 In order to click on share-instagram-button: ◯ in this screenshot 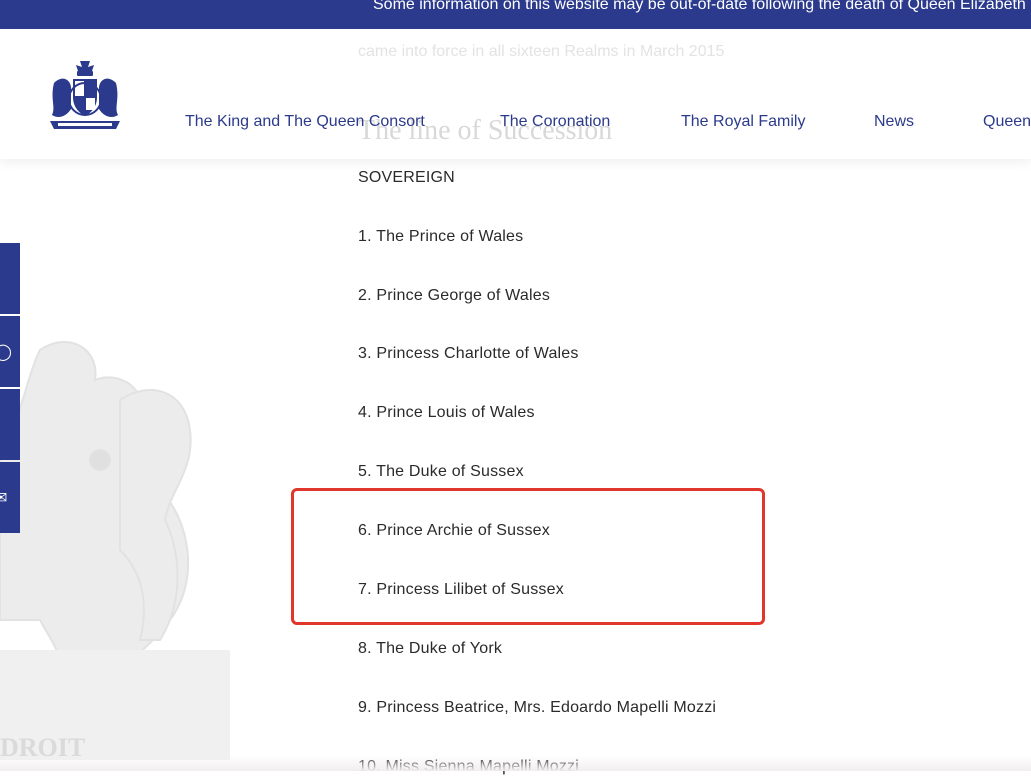, I will do `click(10, 351)`.